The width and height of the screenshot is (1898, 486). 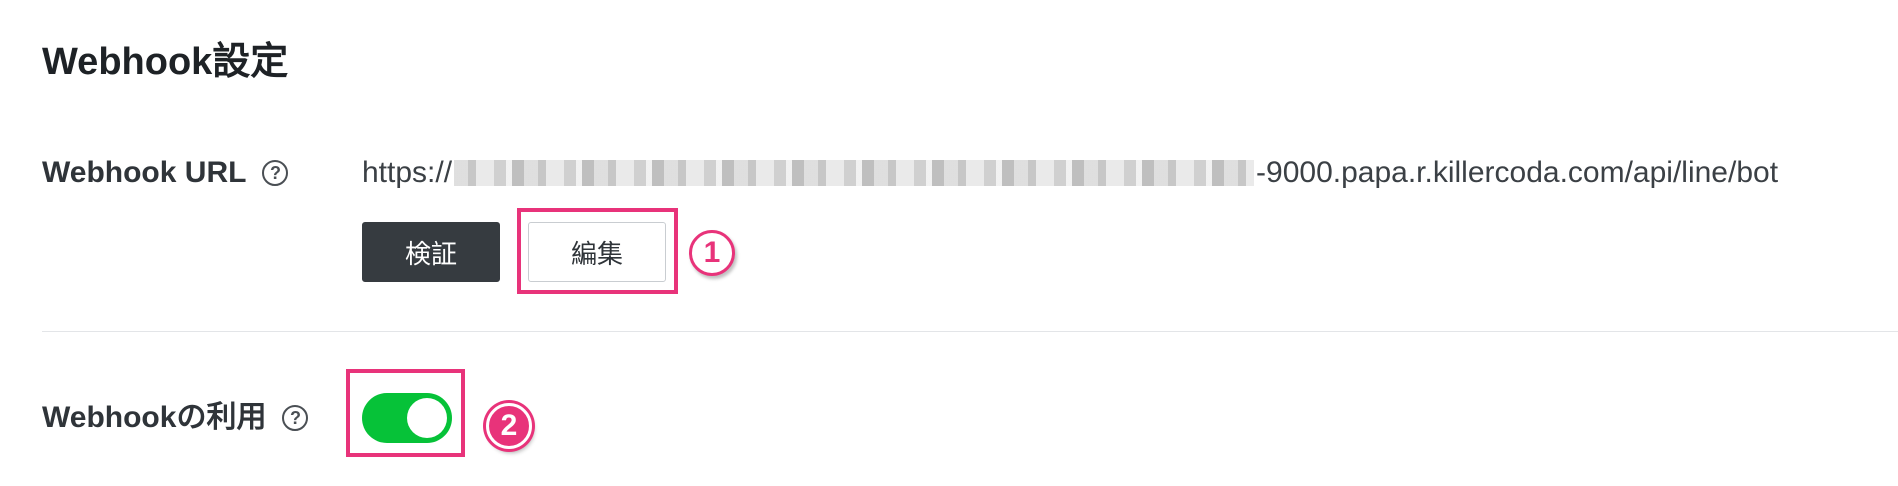 What do you see at coordinates (431, 252) in the screenshot?
I see `verify-button: 検証` at bounding box center [431, 252].